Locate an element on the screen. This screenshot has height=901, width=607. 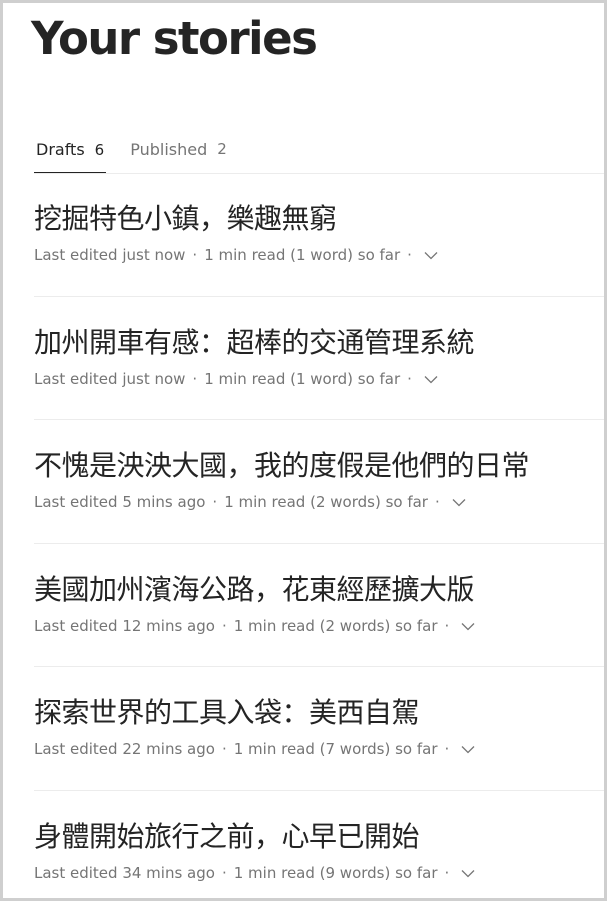
story-title: 身體開始旅行之前，心早已開始 is located at coordinates (319, 837).